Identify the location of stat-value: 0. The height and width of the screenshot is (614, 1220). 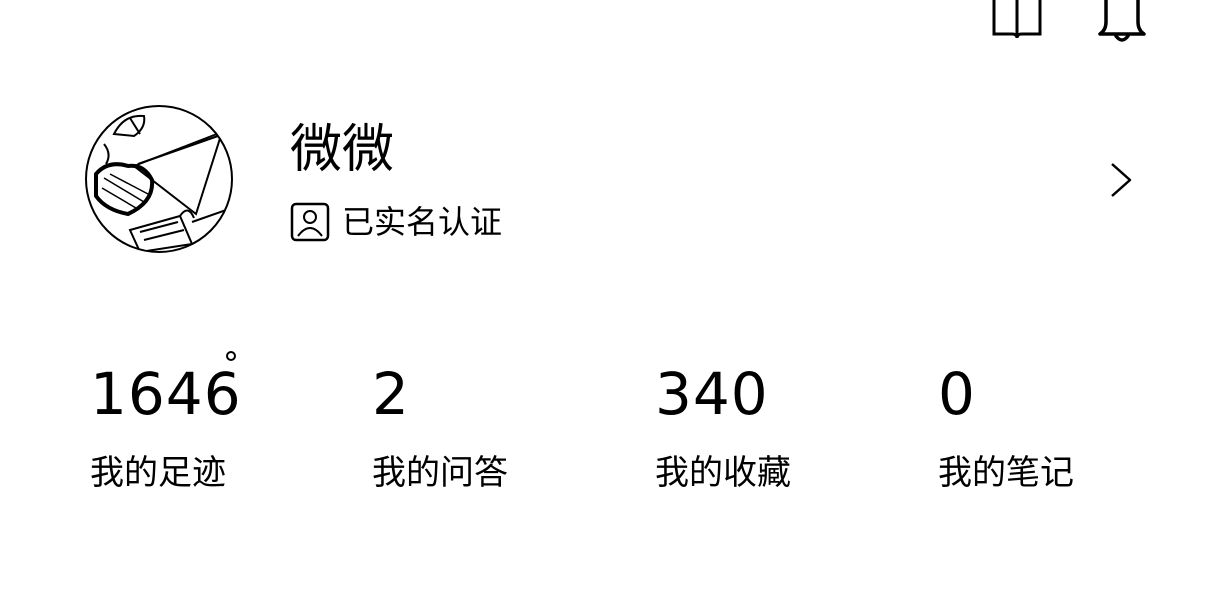
(957, 394).